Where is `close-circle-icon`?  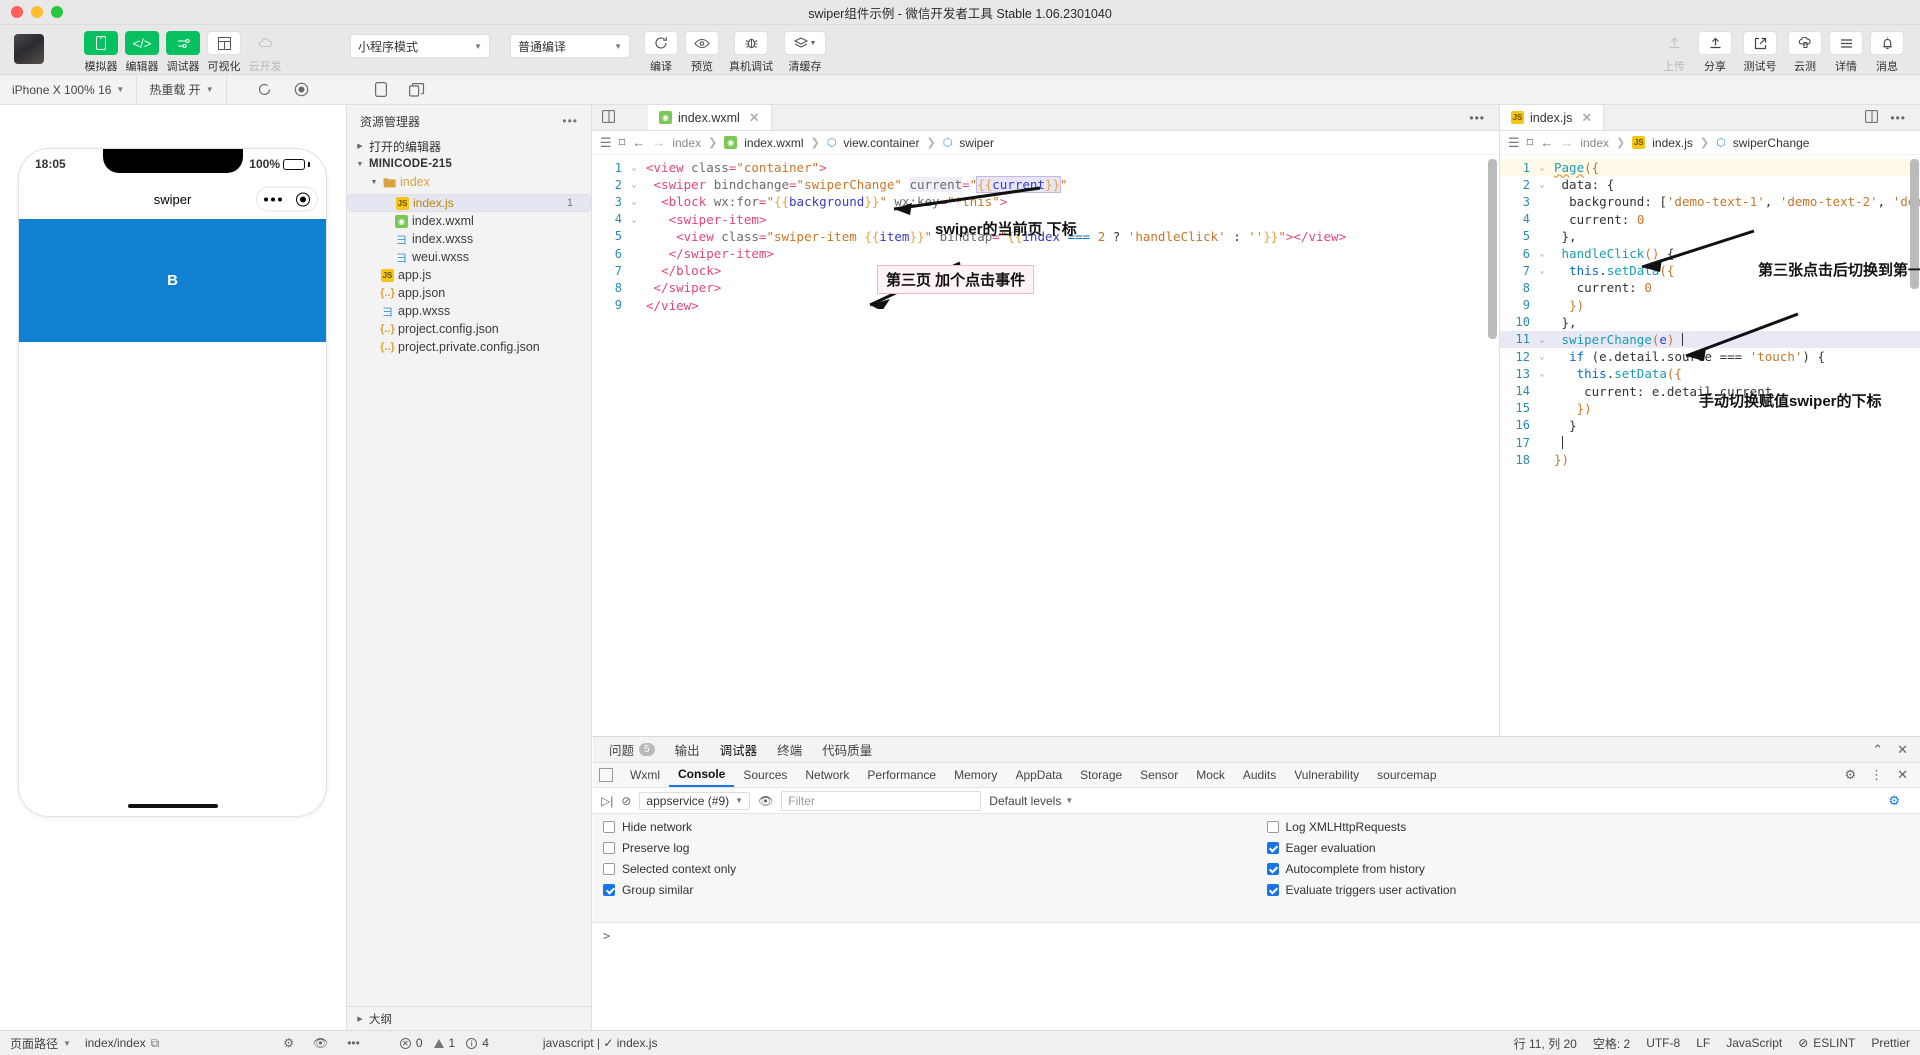 close-circle-icon is located at coordinates (303, 199).